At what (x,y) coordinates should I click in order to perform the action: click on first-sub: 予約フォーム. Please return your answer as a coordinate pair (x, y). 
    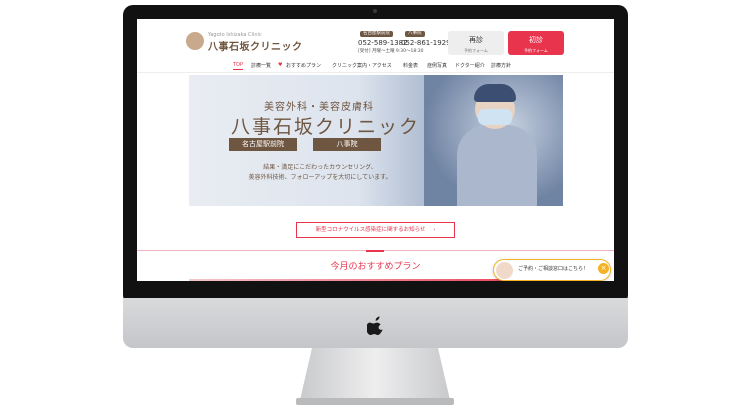
    Looking at the image, I should click on (536, 50).